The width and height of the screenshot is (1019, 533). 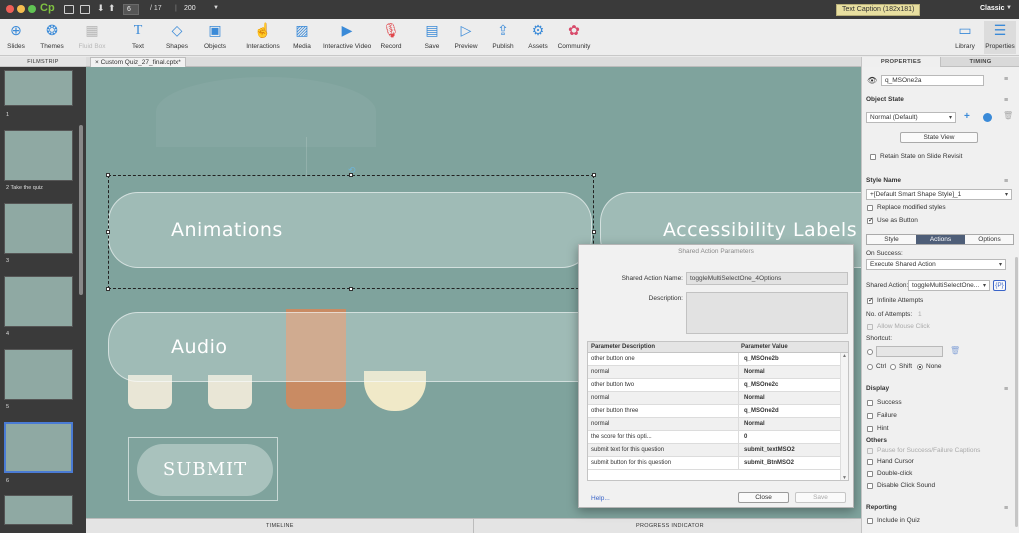 What do you see at coordinates (870, 300) in the screenshot?
I see `infinite-attempts-checkbox` at bounding box center [870, 300].